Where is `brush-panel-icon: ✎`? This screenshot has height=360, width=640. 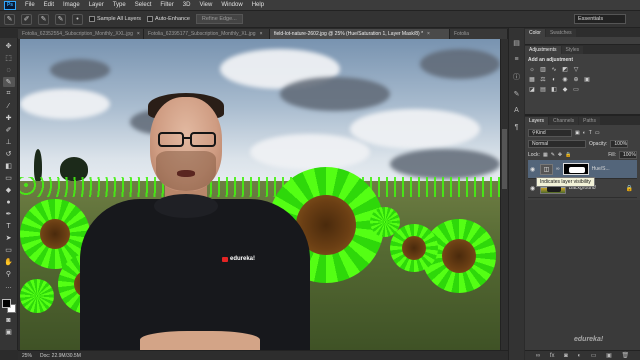 brush-panel-icon: ✎ is located at coordinates (516, 93).